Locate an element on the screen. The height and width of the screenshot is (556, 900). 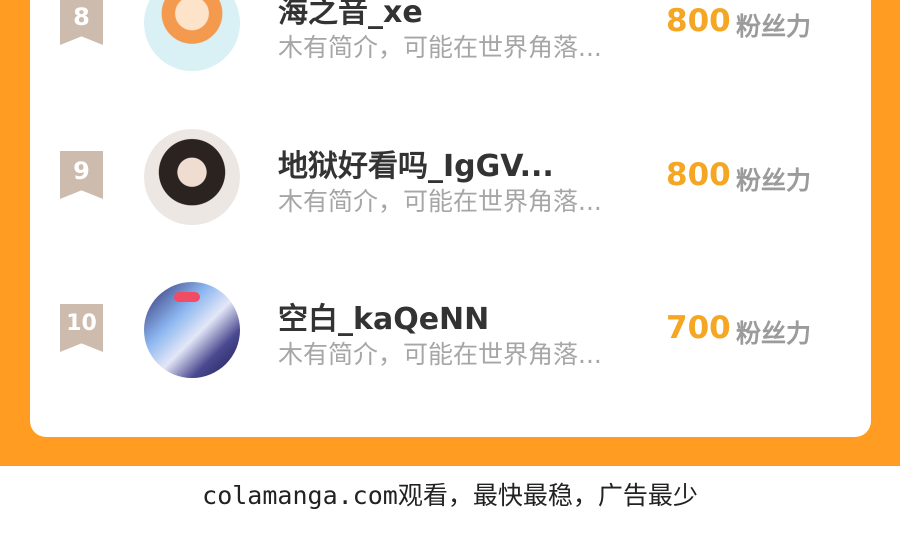
username: 空白_kaQeNN is located at coordinates (383, 316).